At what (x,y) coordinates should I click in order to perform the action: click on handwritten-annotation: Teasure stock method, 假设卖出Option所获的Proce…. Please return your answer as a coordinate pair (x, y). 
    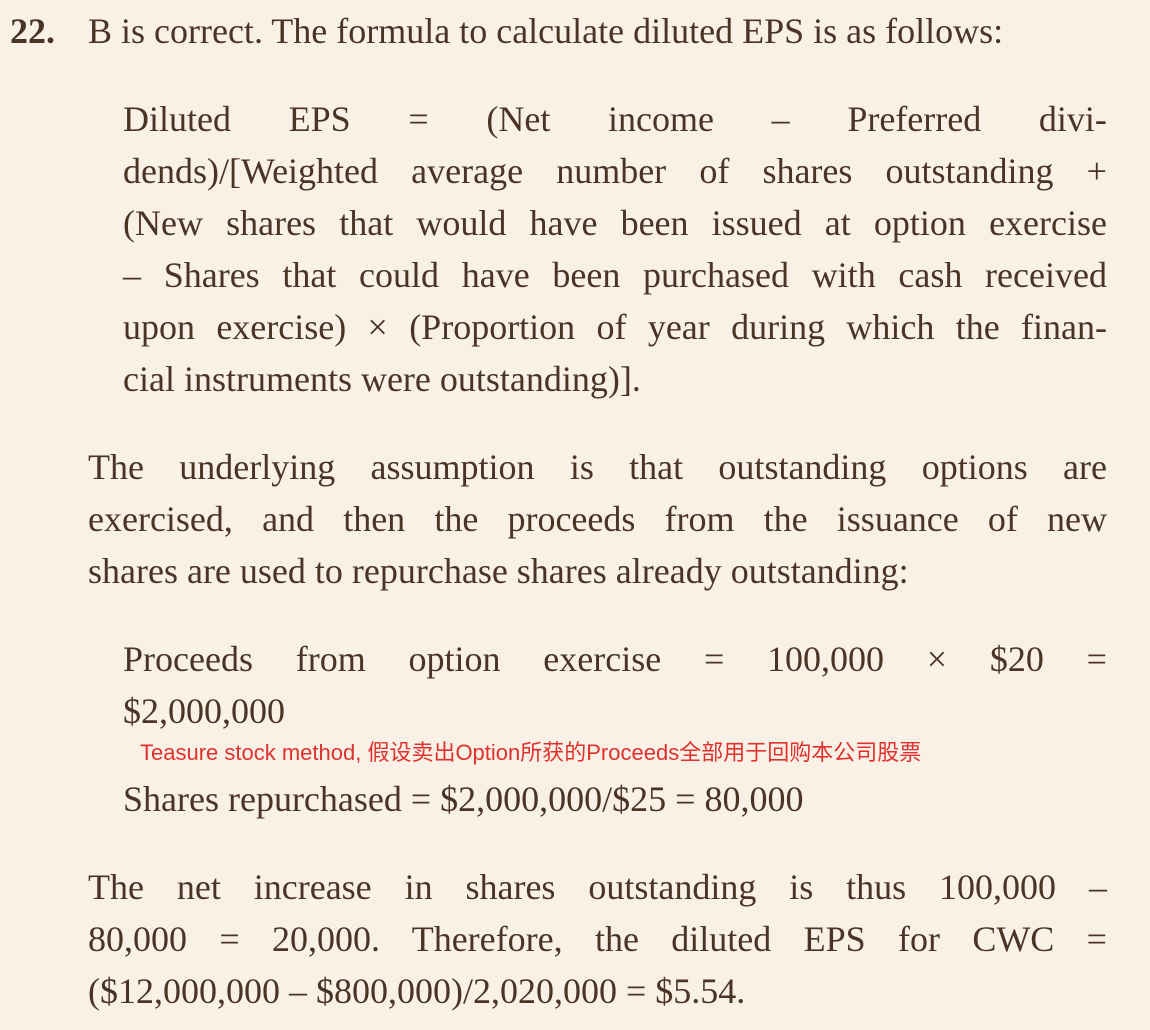
    Looking at the image, I should click on (531, 752).